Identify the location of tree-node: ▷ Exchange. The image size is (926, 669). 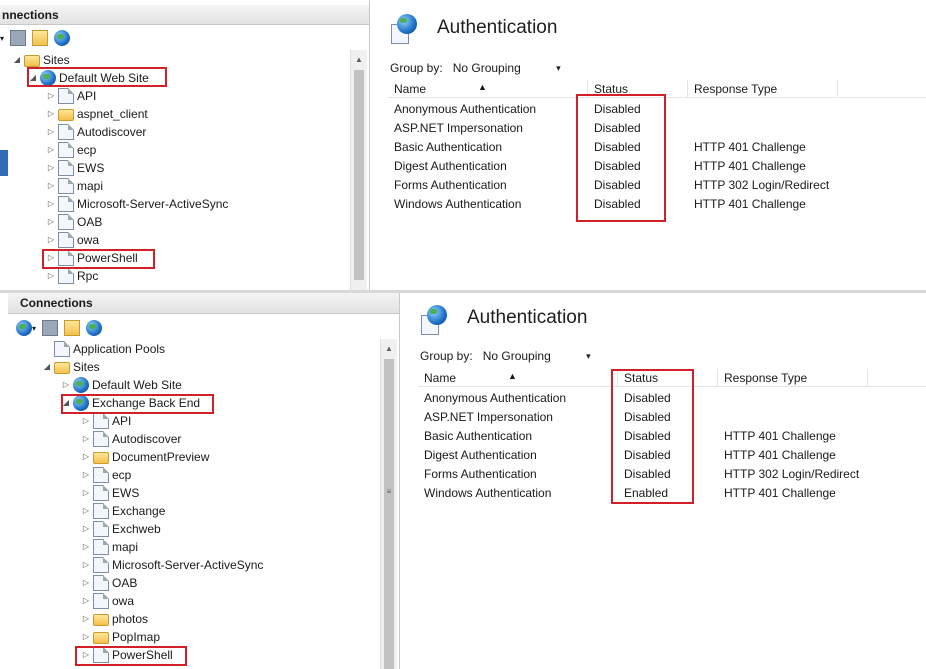
(123, 511).